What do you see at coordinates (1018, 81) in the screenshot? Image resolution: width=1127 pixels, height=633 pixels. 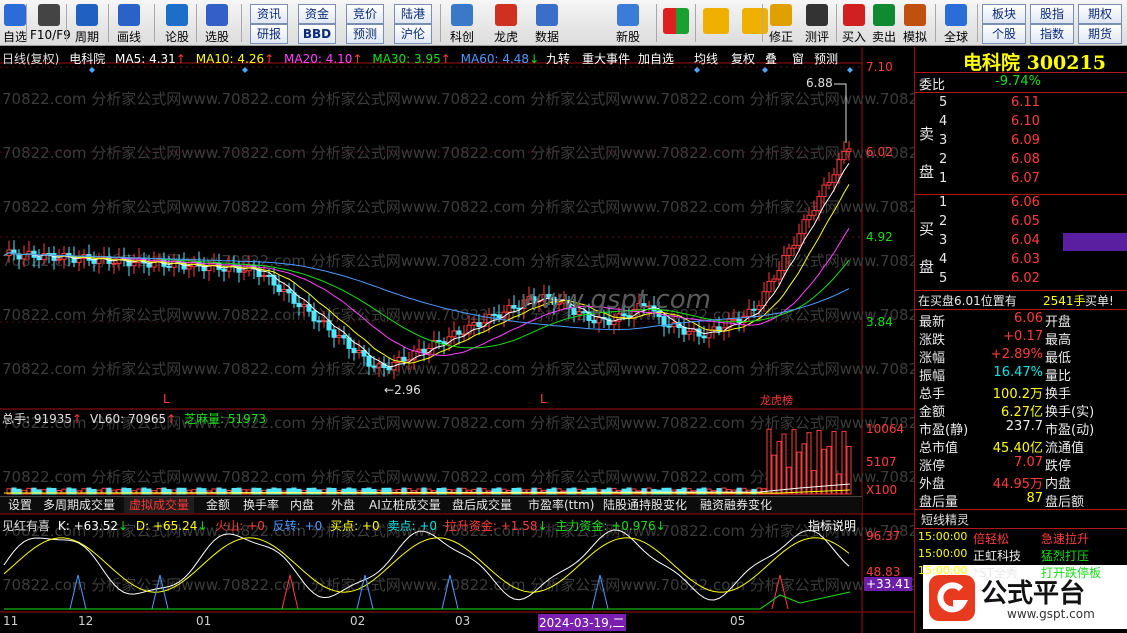 I see `weibi-value: -9.74%` at bounding box center [1018, 81].